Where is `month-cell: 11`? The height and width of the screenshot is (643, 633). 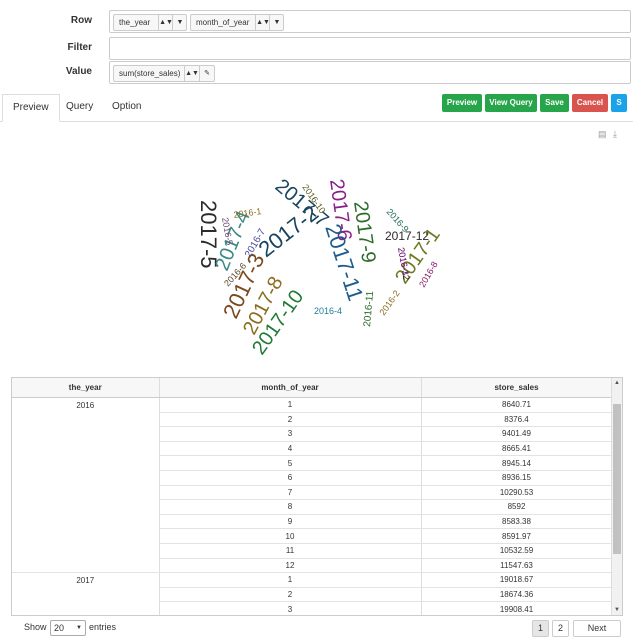 month-cell: 11 is located at coordinates (290, 551).